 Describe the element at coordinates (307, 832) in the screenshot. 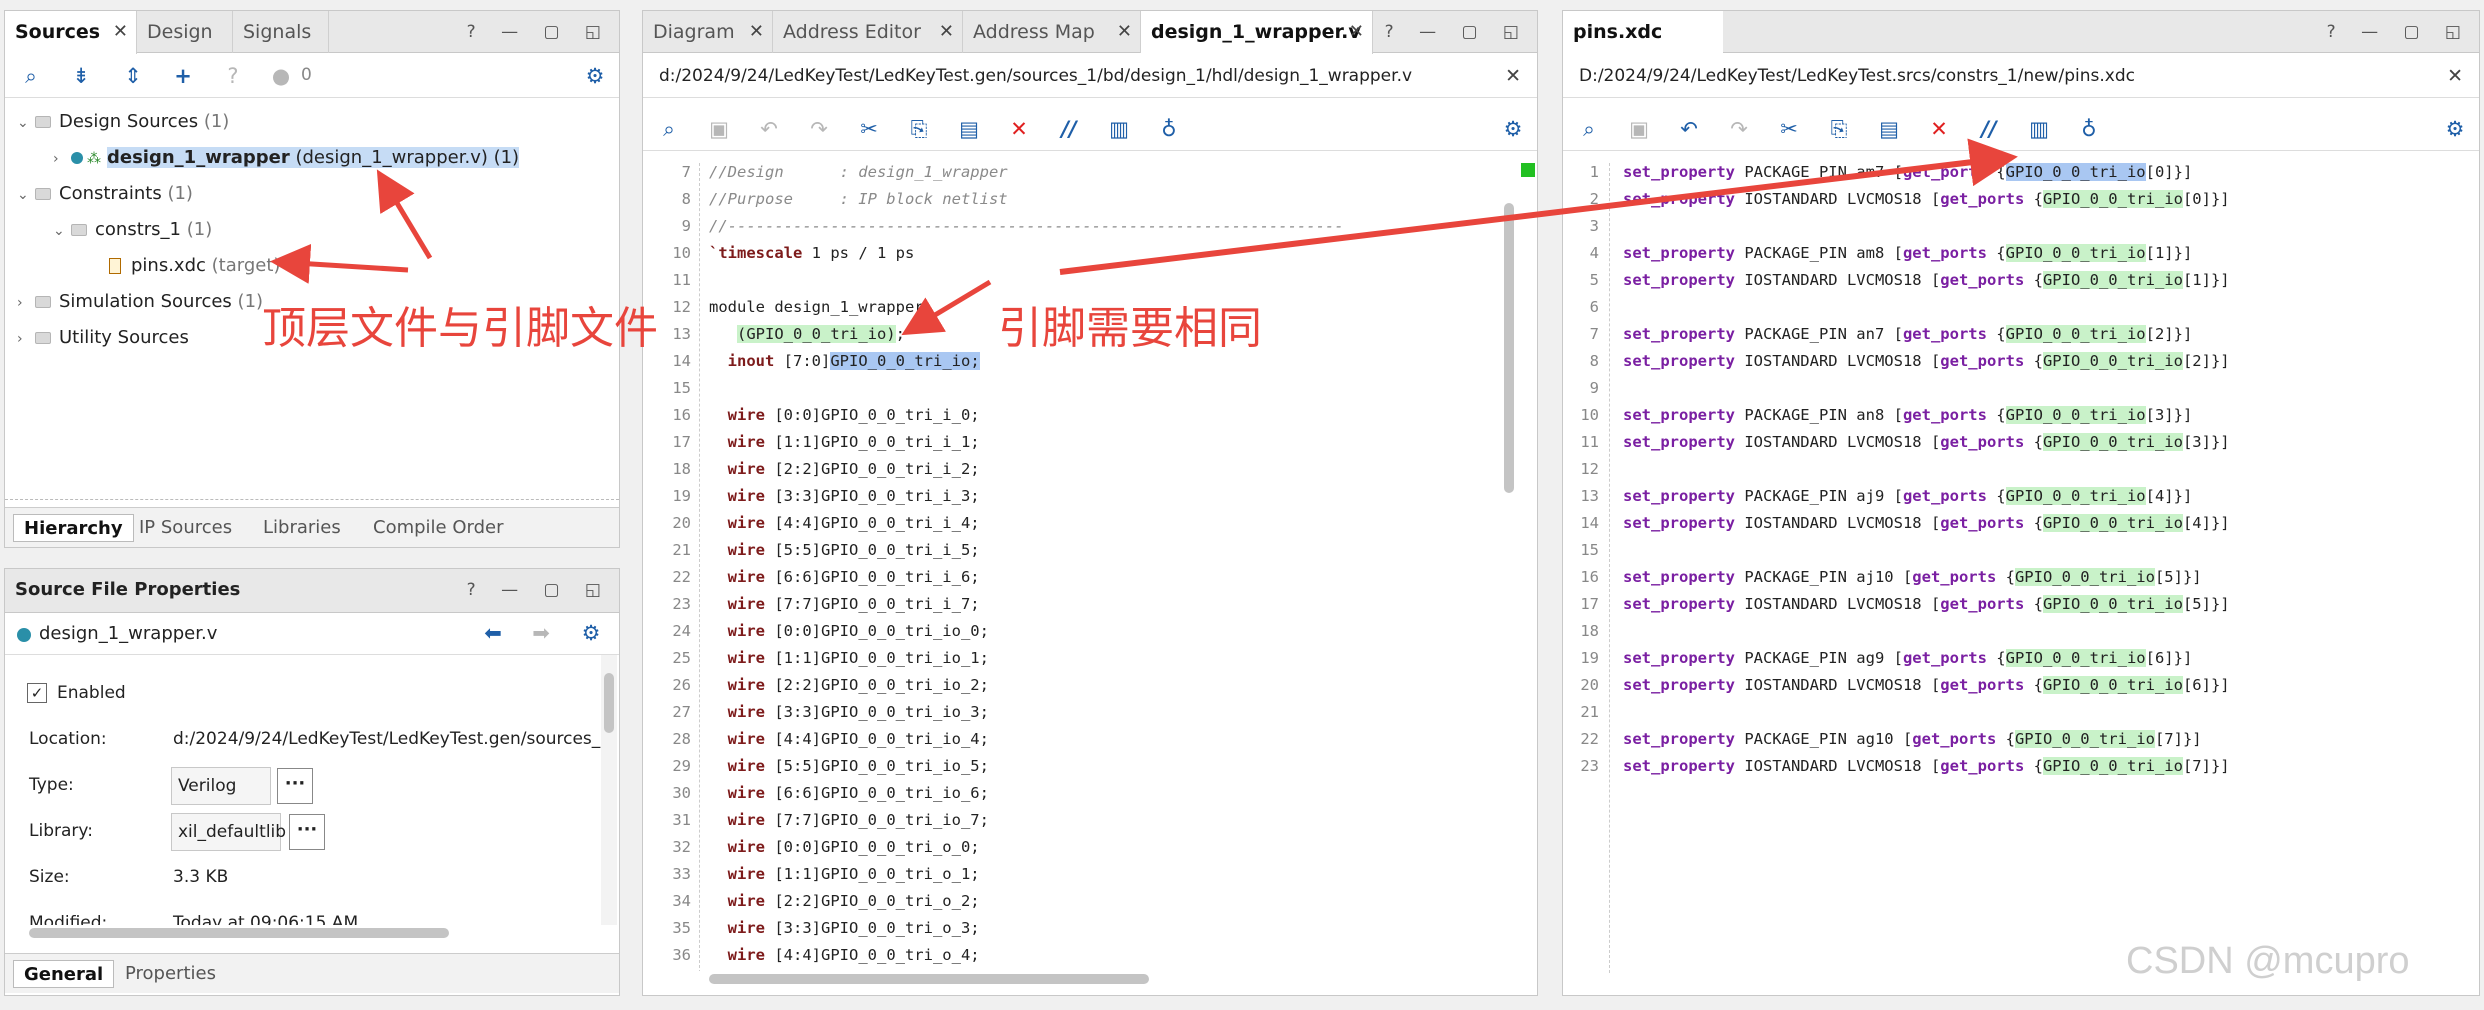

I see `library-browse-button: ···` at that location.